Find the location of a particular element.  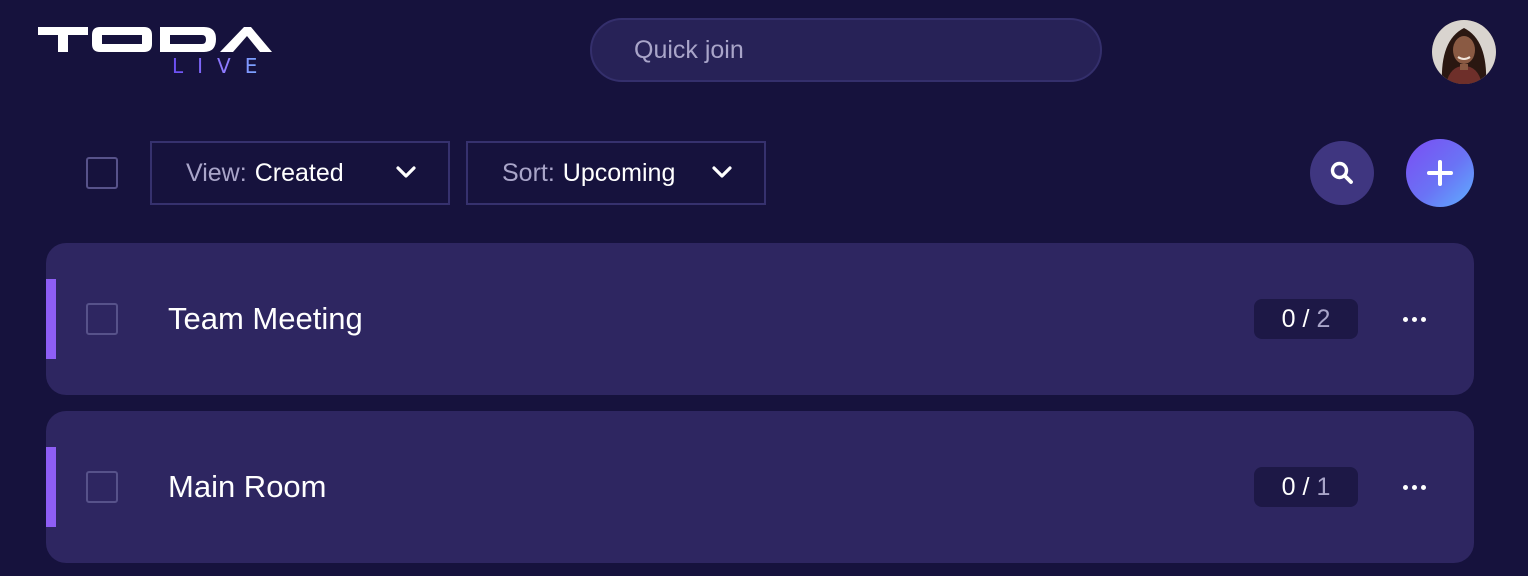

participant-count-total: 1 is located at coordinates (1323, 486).